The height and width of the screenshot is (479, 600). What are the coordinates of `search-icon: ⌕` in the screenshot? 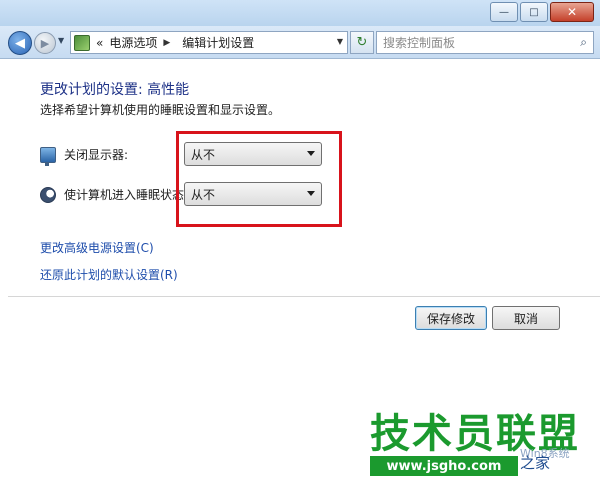 It's located at (583, 42).